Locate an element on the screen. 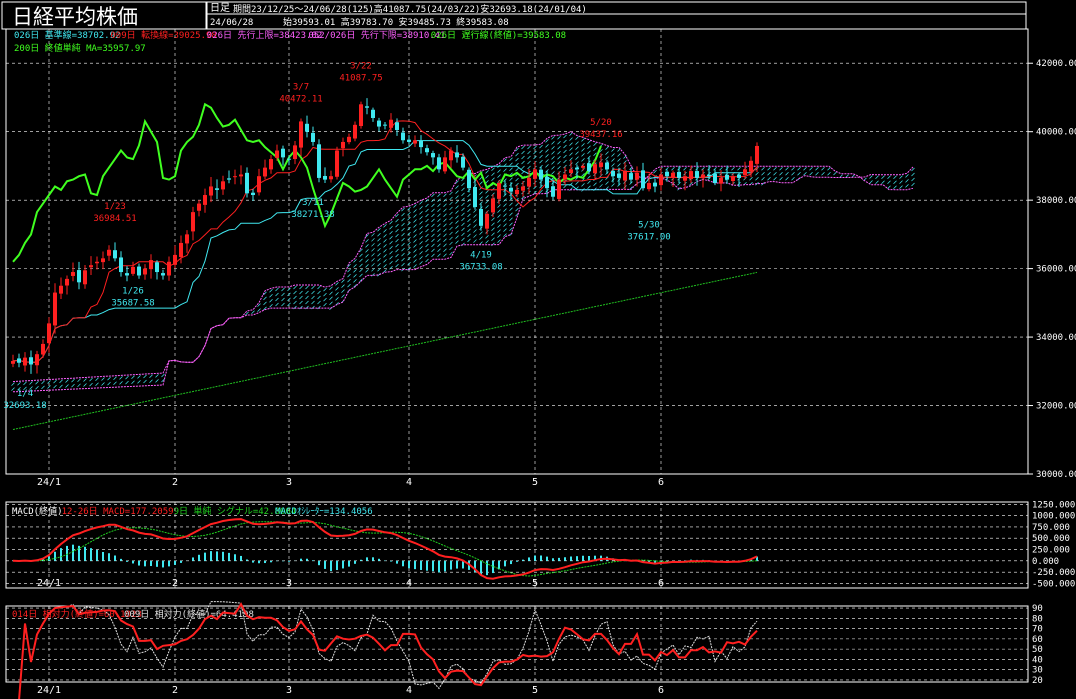  annotation-date-1: 1/26 is located at coordinates (133, 291).